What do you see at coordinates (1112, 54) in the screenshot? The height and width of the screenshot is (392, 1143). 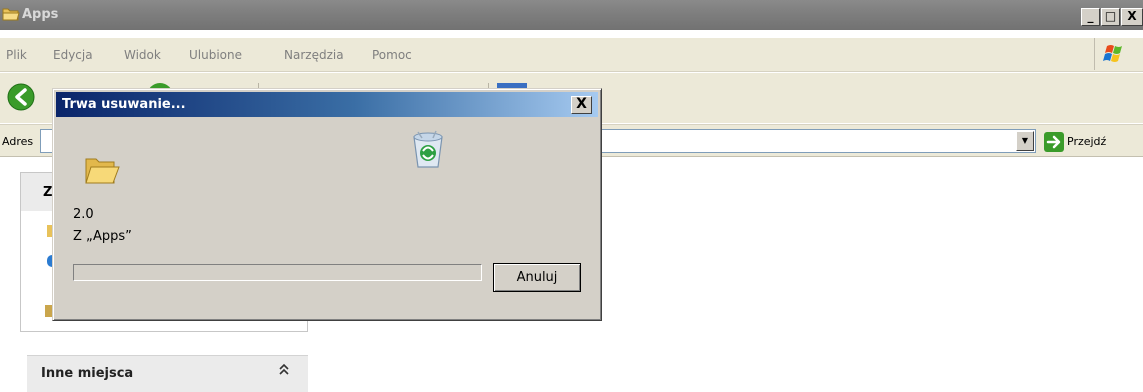 I see `windows-logo-icon` at bounding box center [1112, 54].